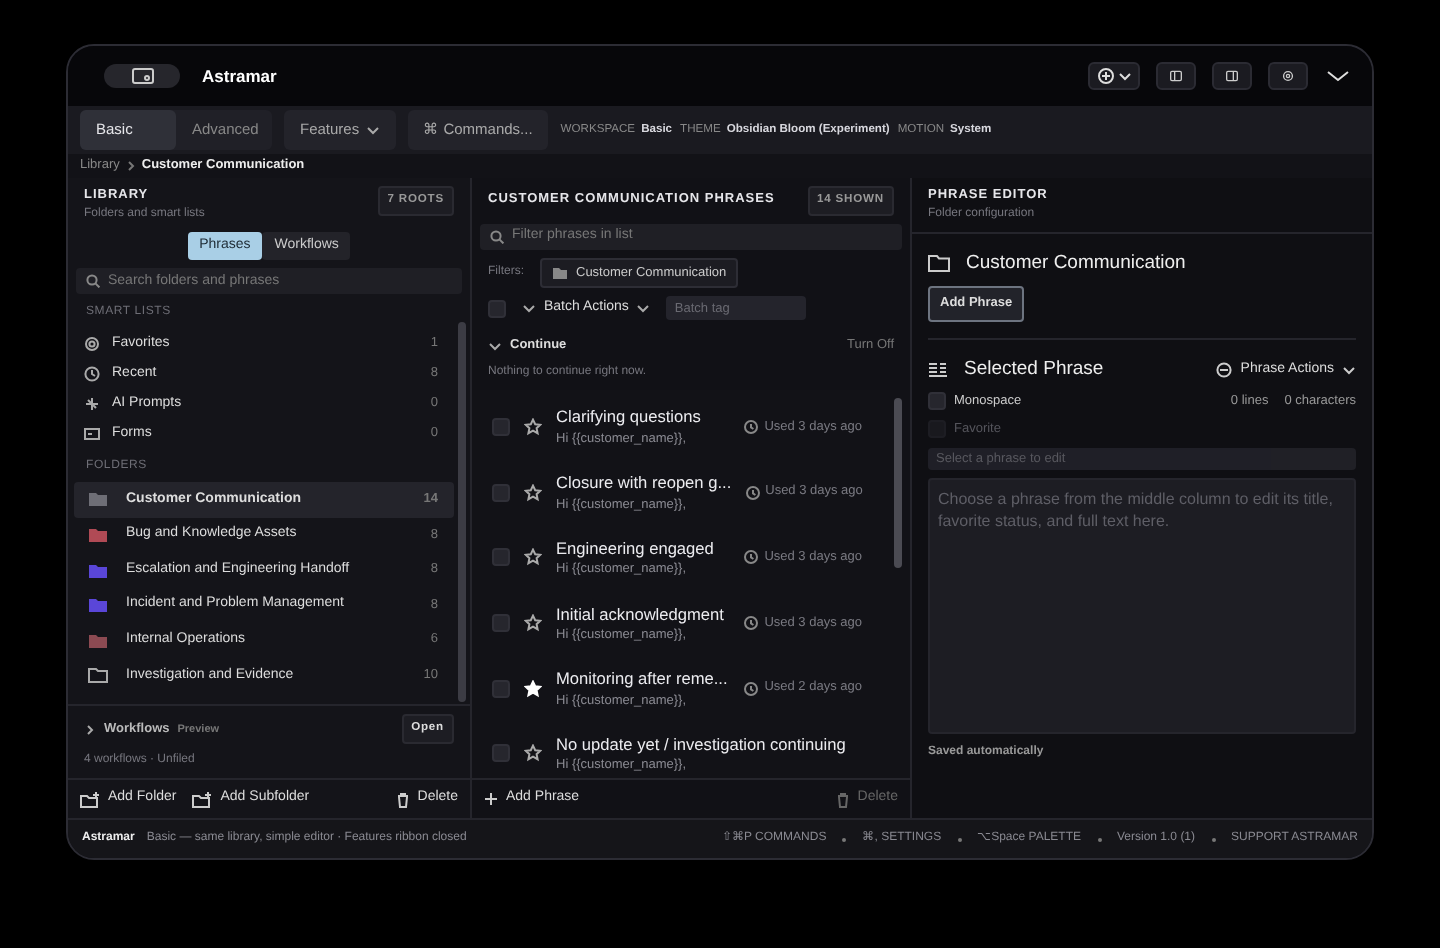 Image resolution: width=1440 pixels, height=948 pixels. I want to click on section-title: Selected Phrase, so click(1034, 369).